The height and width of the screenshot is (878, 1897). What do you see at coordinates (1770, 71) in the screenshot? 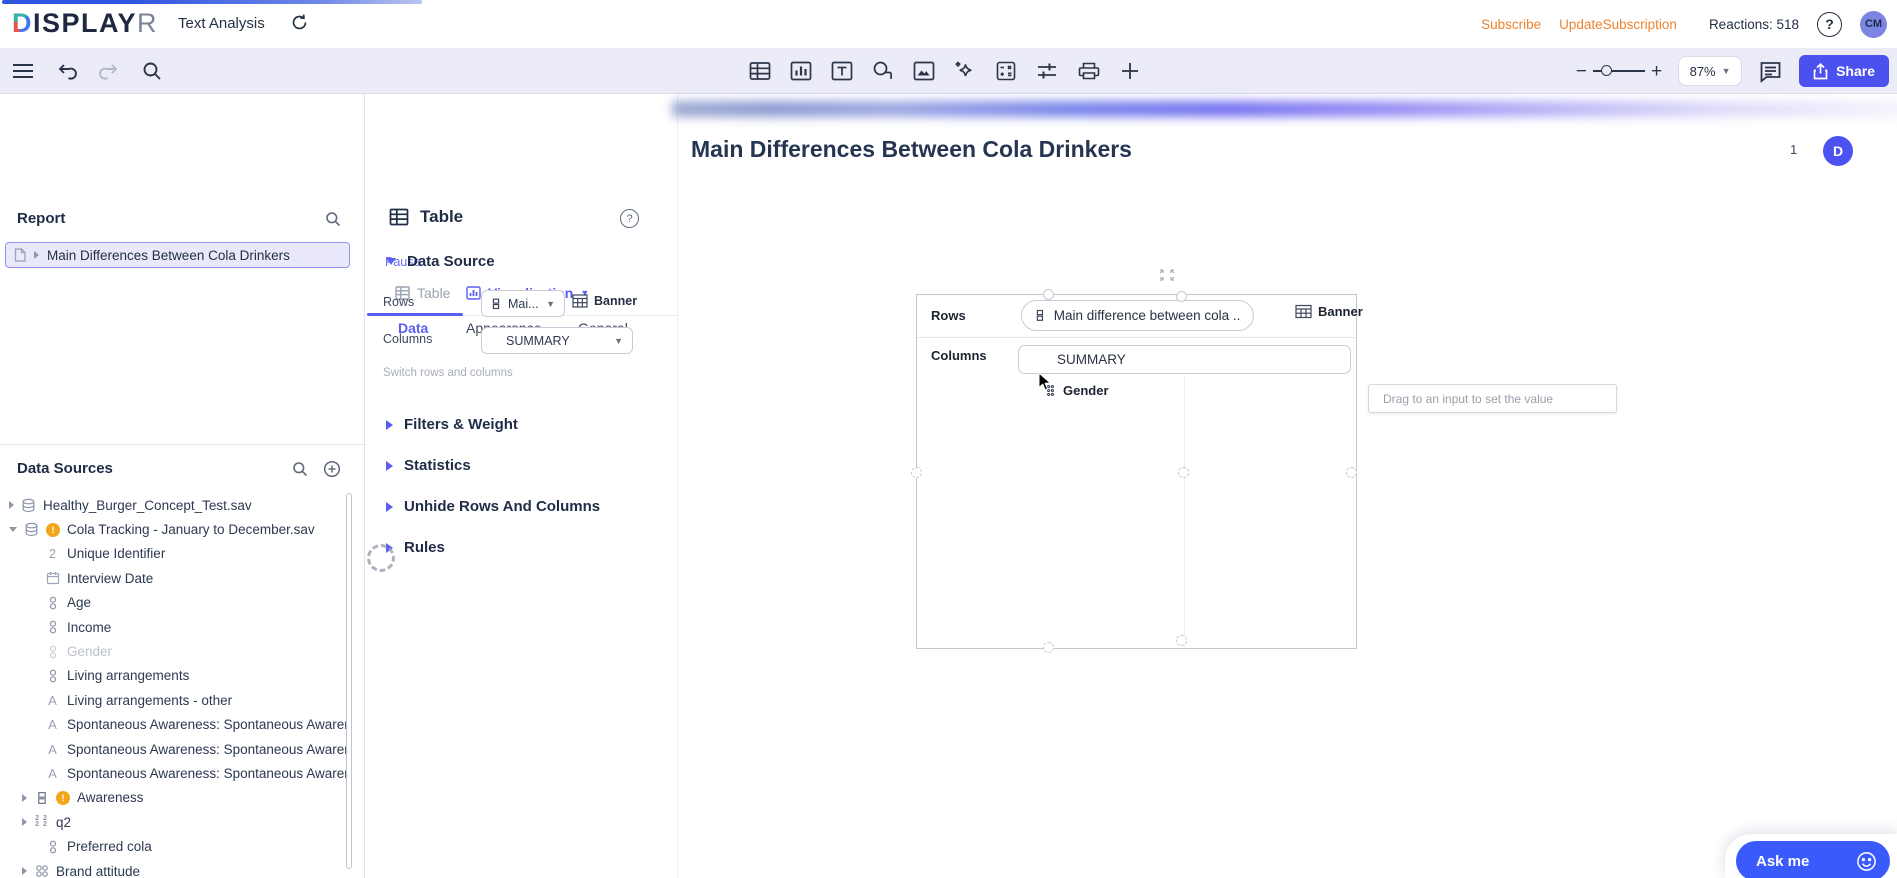
I see `comments-icon` at bounding box center [1770, 71].